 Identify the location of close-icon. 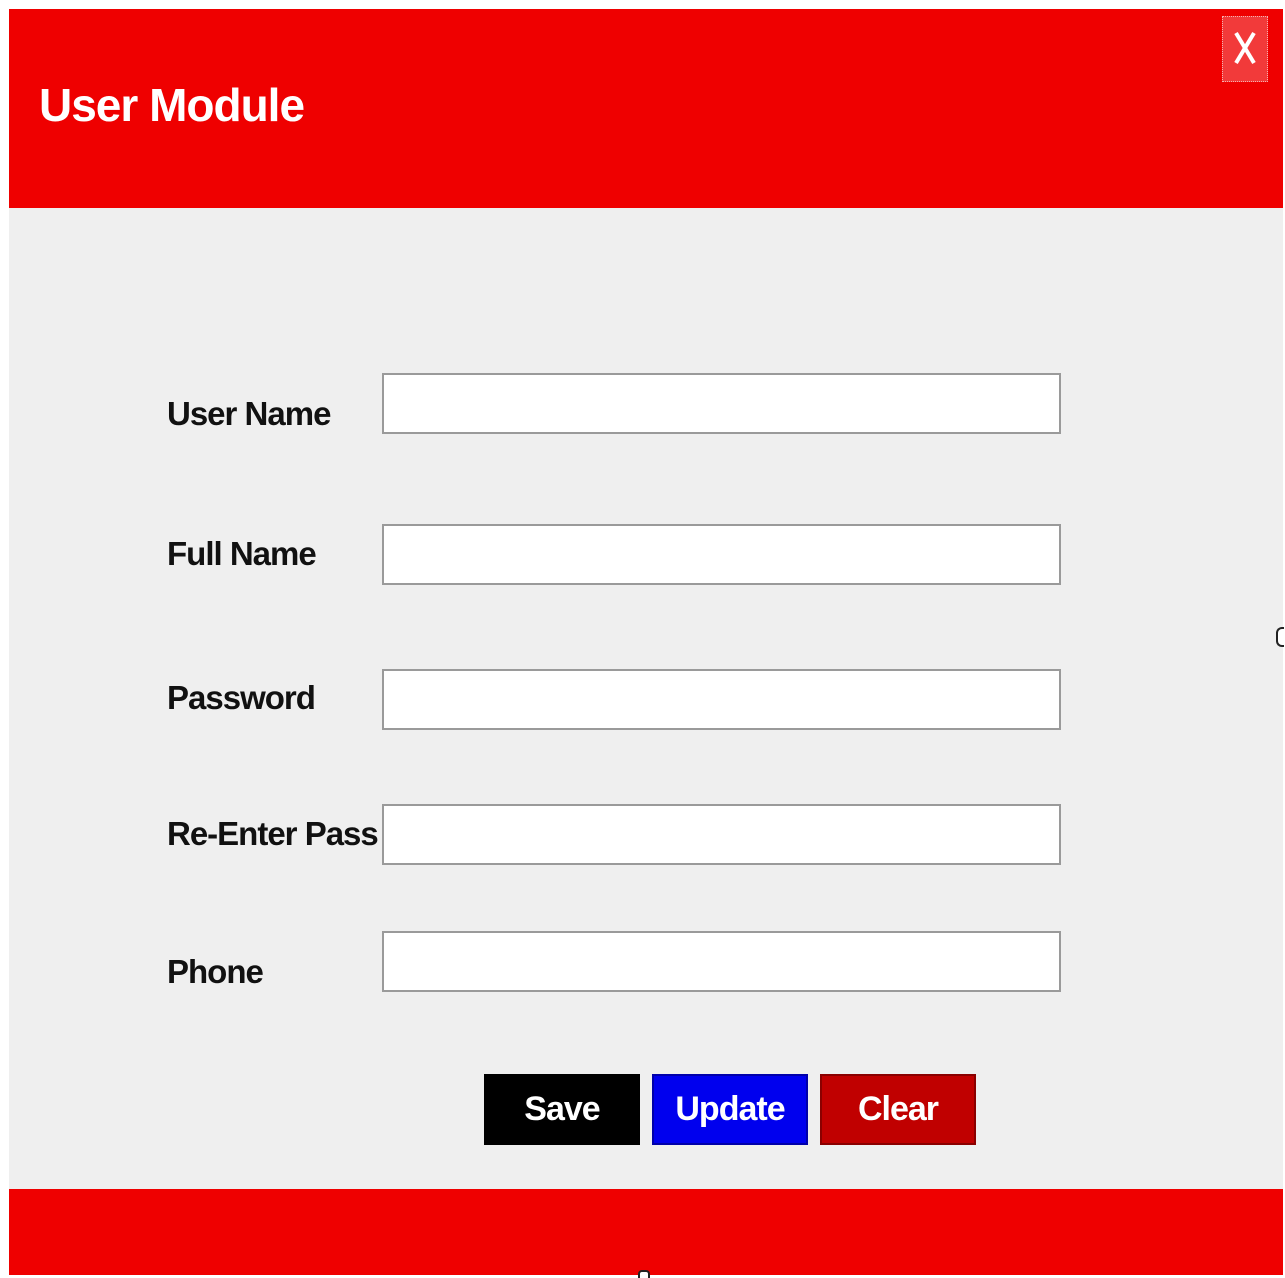
(1245, 48).